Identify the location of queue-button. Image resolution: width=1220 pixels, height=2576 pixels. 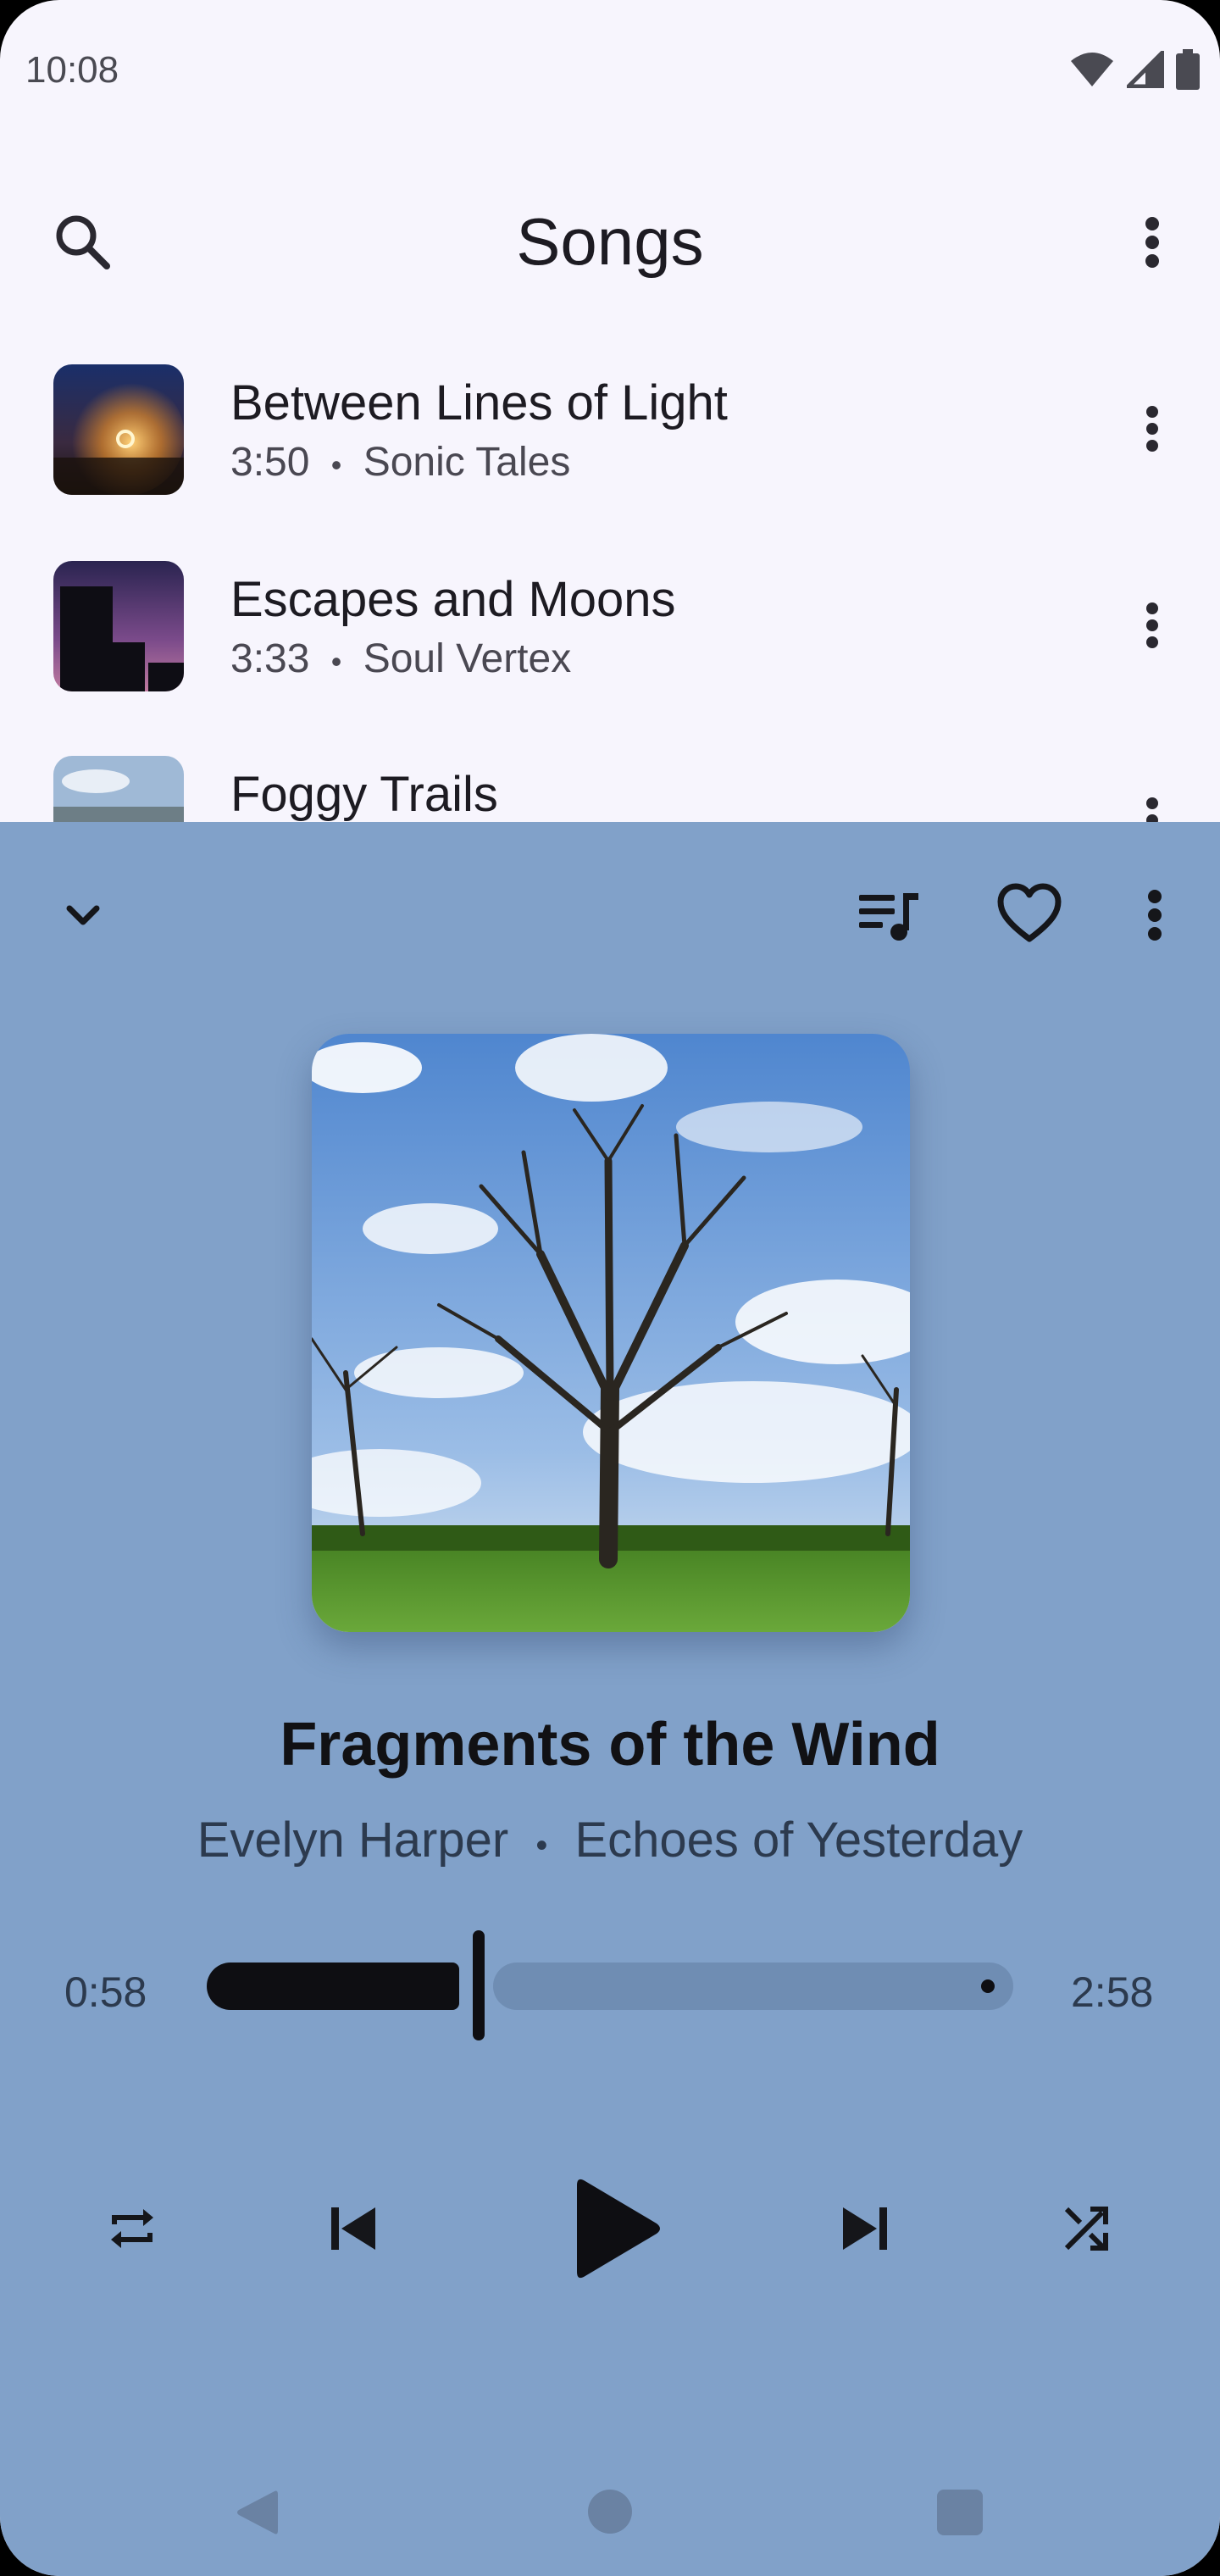
(888, 915).